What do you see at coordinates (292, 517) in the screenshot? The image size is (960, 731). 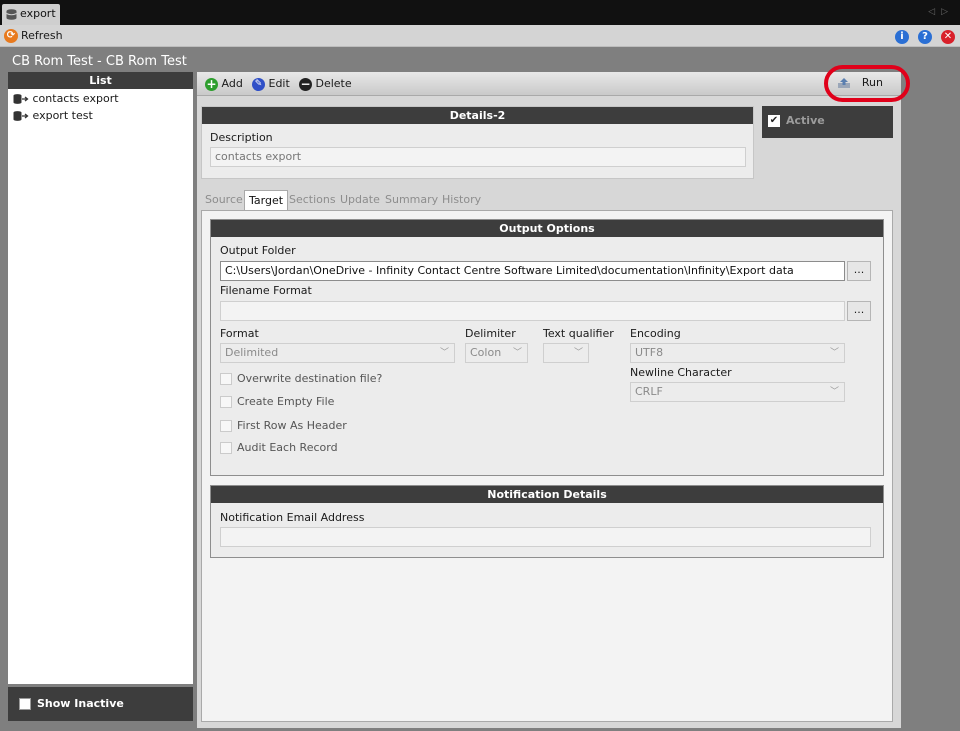 I see `notification-email-label: Notification Email Address` at bounding box center [292, 517].